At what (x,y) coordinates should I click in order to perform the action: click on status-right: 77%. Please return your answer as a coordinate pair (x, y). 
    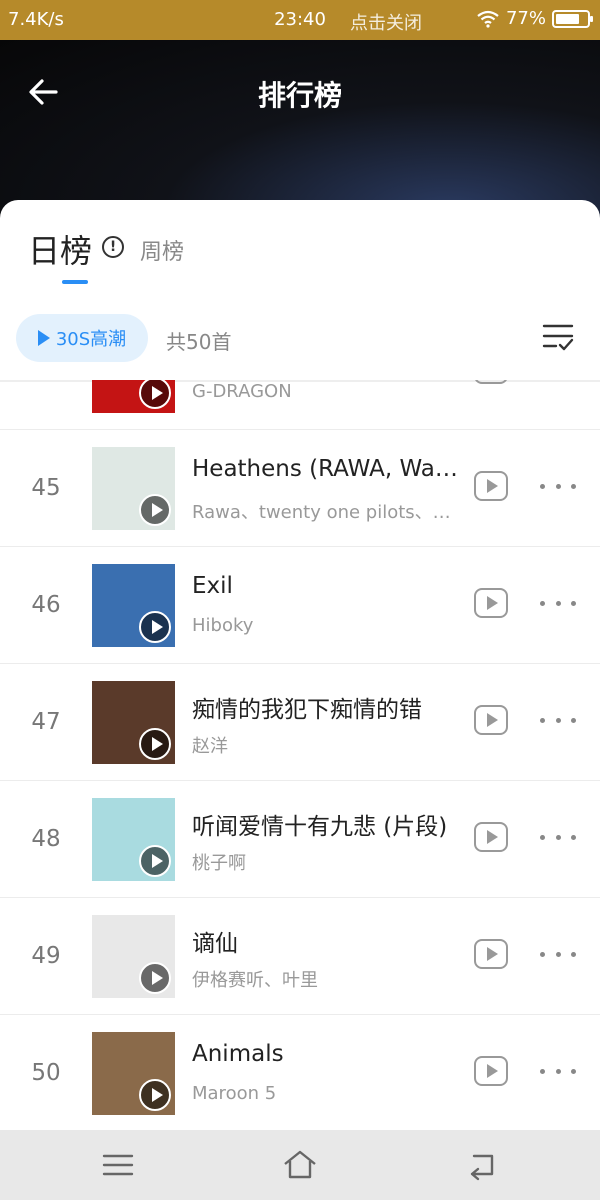
    Looking at the image, I should click on (534, 18).